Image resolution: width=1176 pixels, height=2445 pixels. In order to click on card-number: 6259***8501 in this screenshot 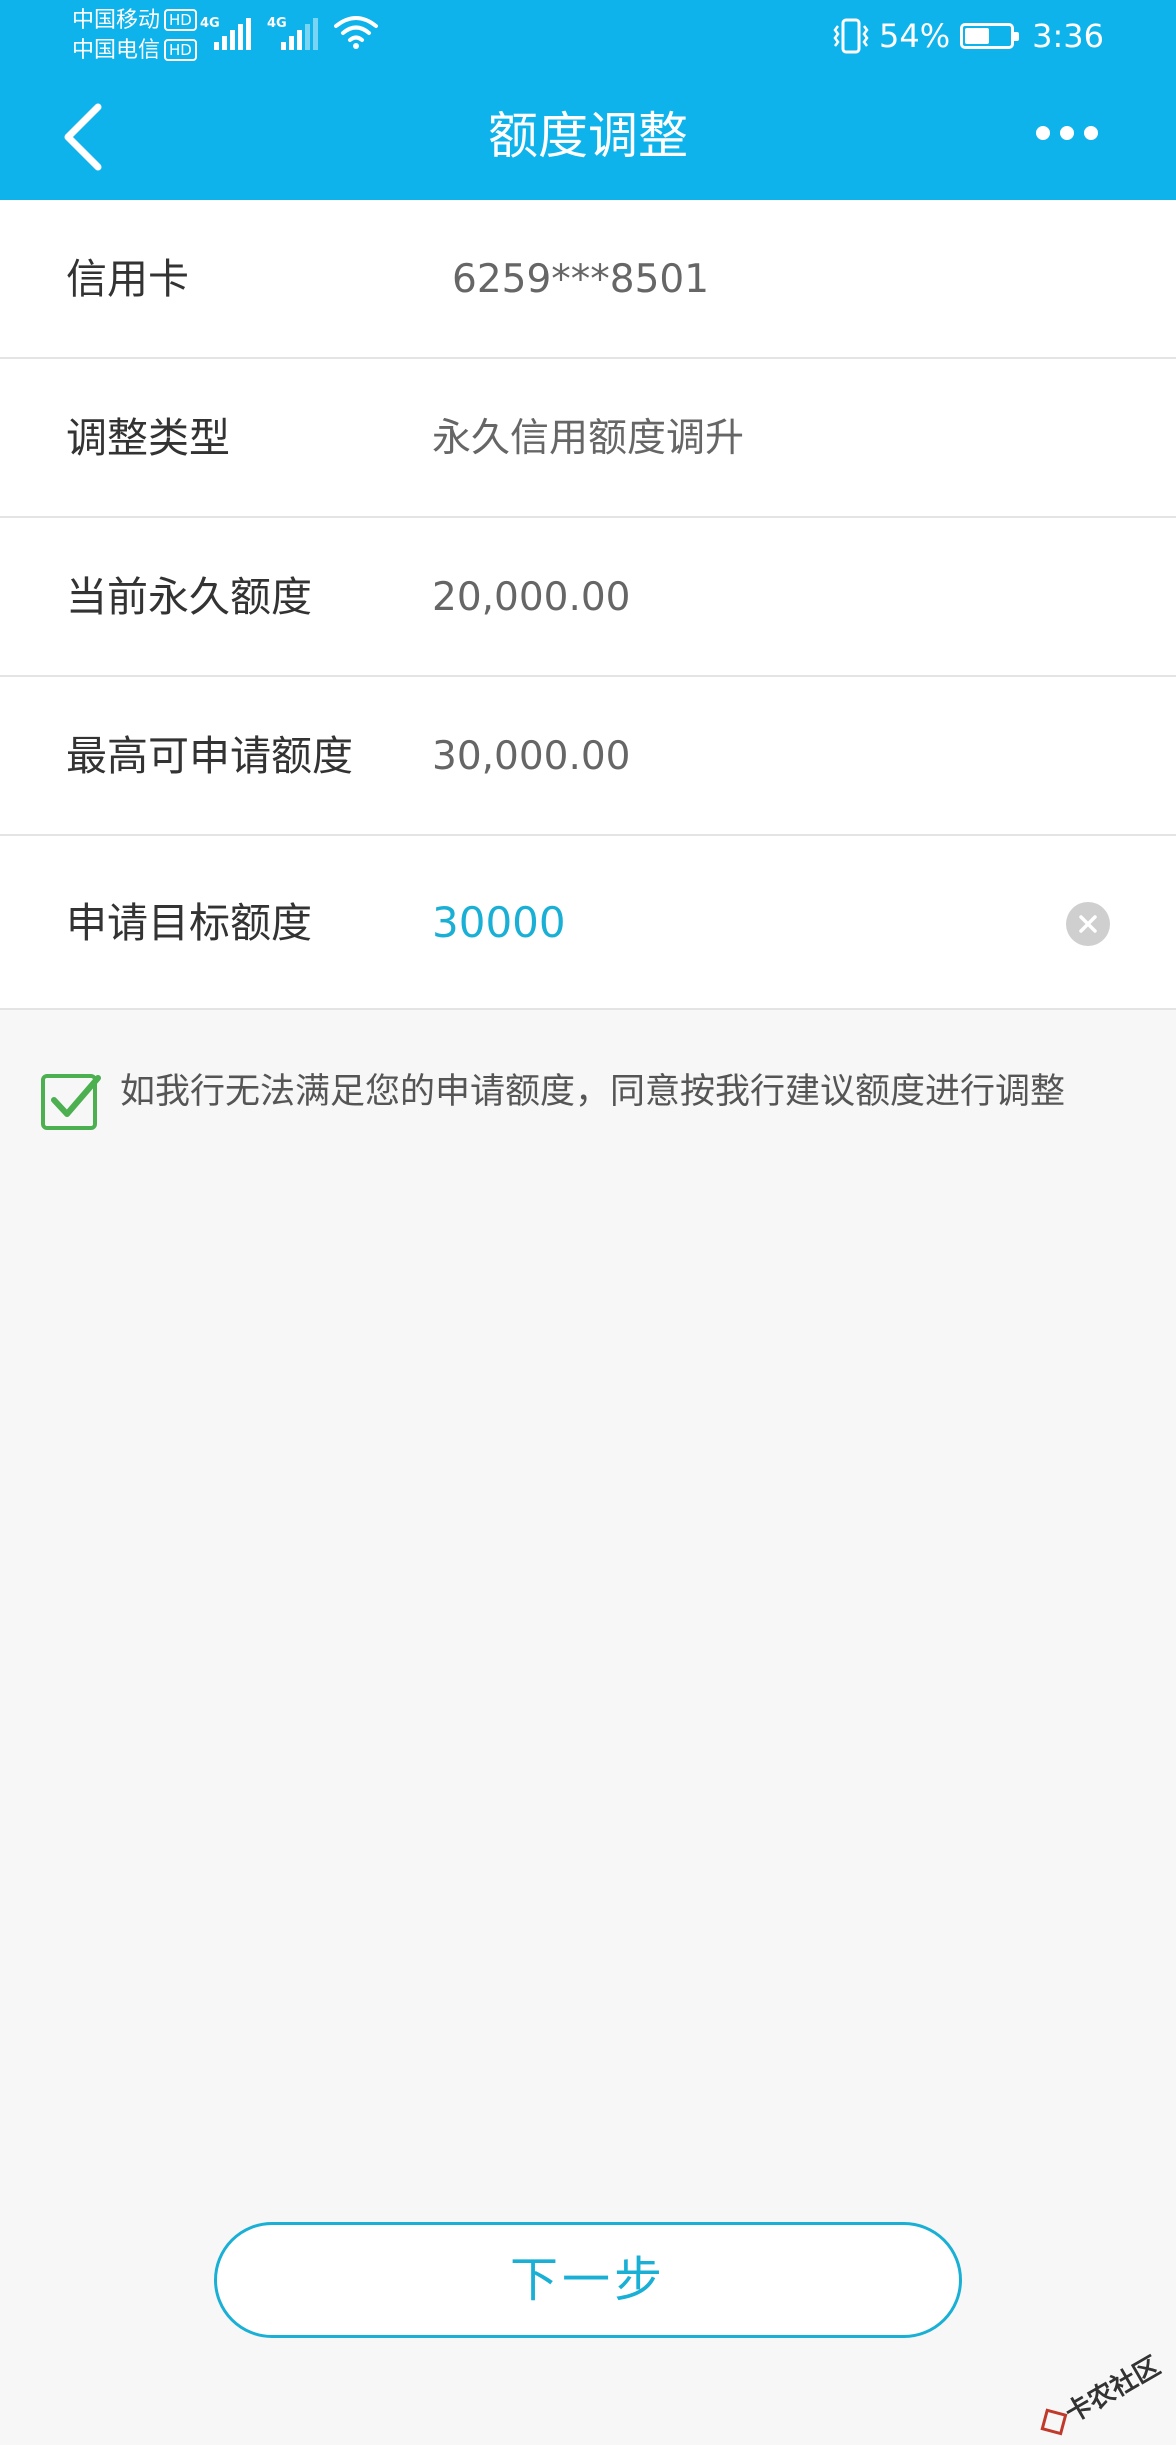, I will do `click(580, 279)`.